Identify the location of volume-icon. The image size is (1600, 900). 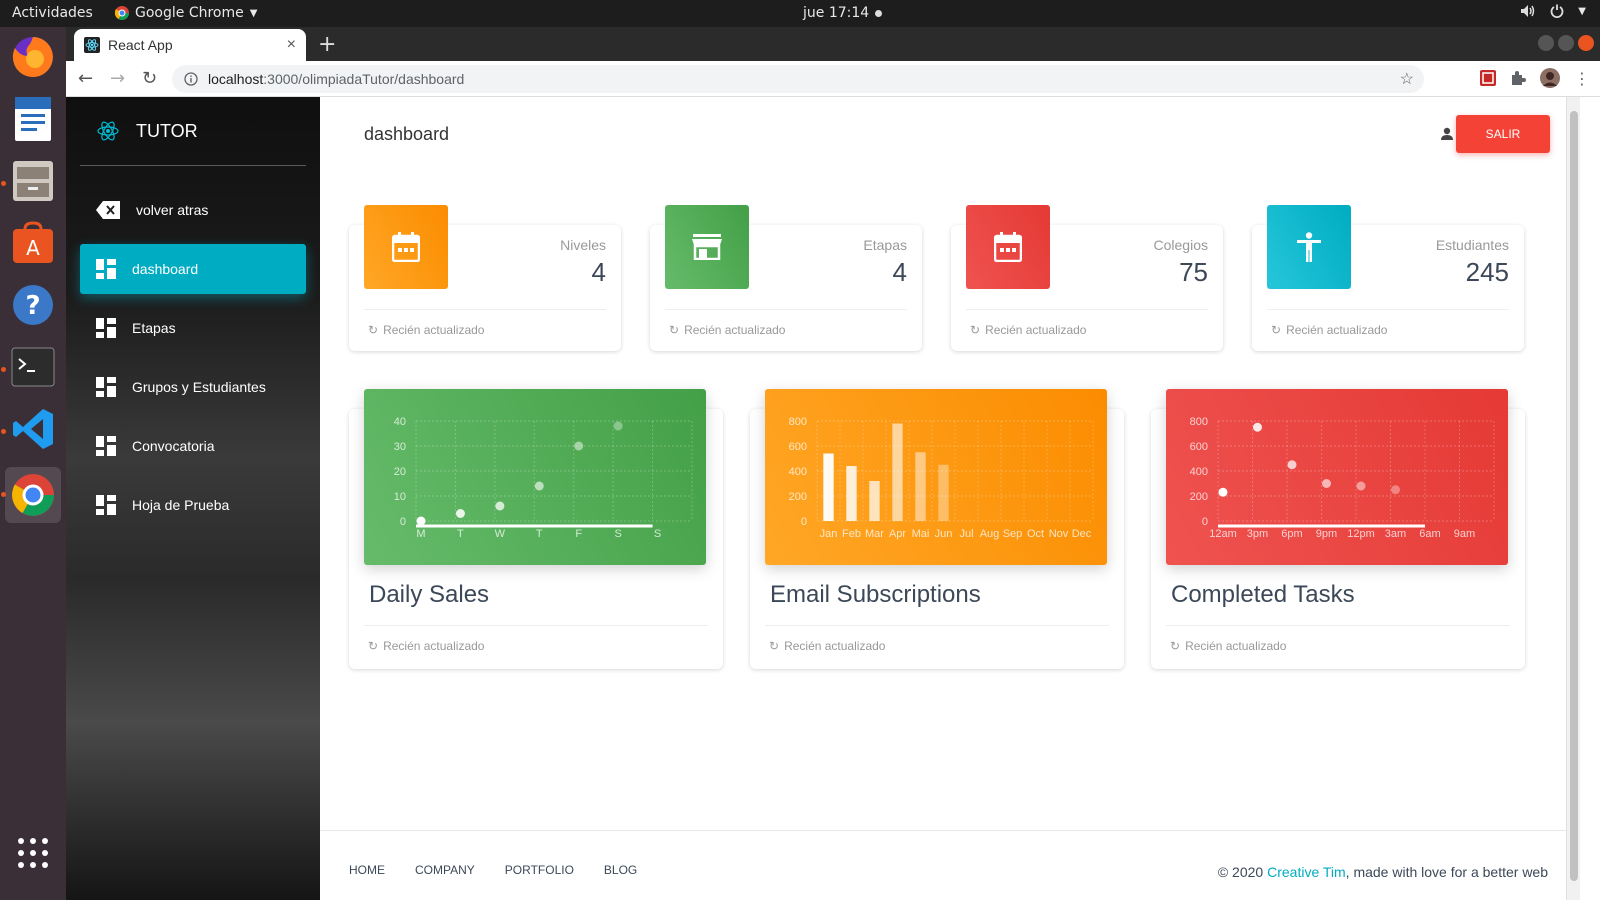
(1528, 11).